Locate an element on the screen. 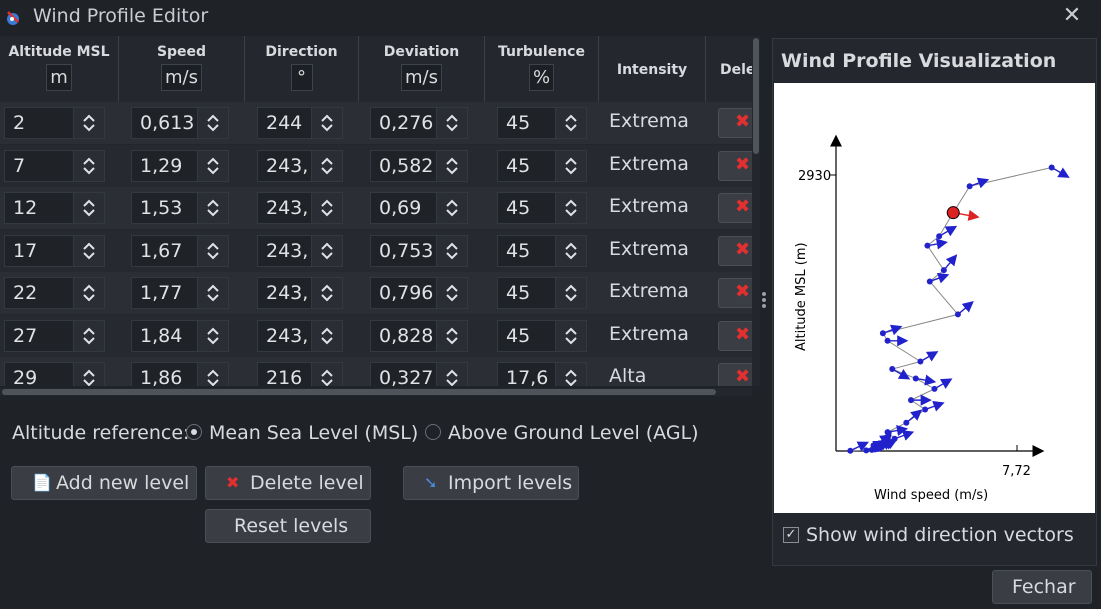 Image resolution: width=1101 pixels, height=609 pixels. close-icon: ✕ is located at coordinates (1072, 16).